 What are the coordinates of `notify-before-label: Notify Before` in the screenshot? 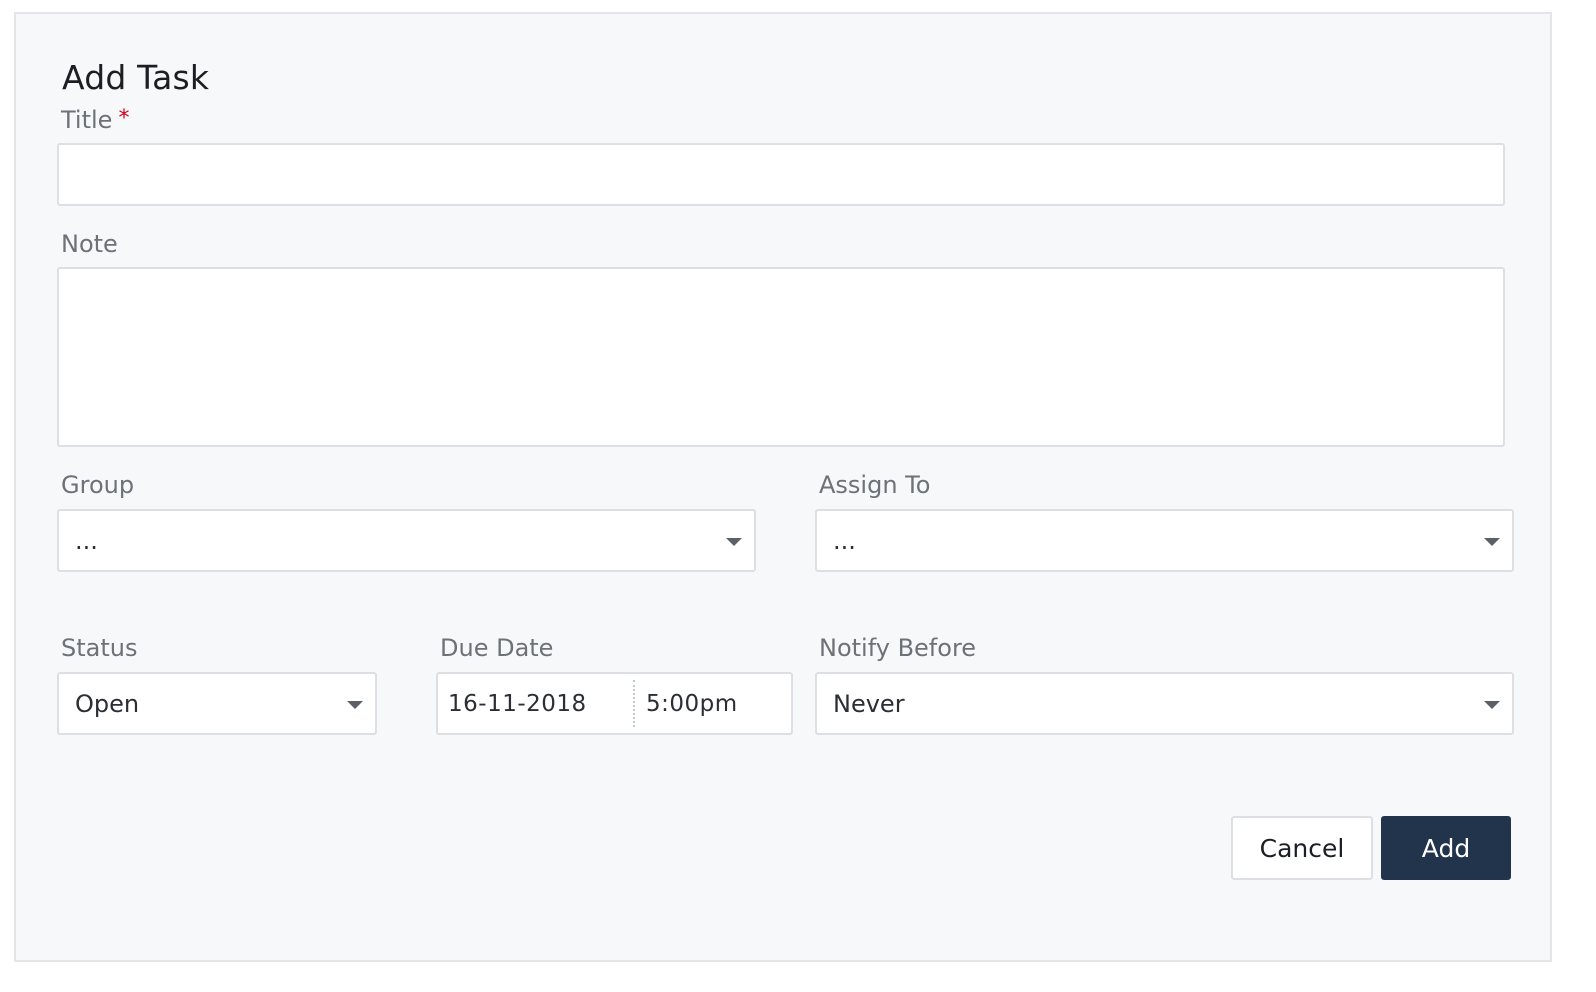 It's located at (898, 648).